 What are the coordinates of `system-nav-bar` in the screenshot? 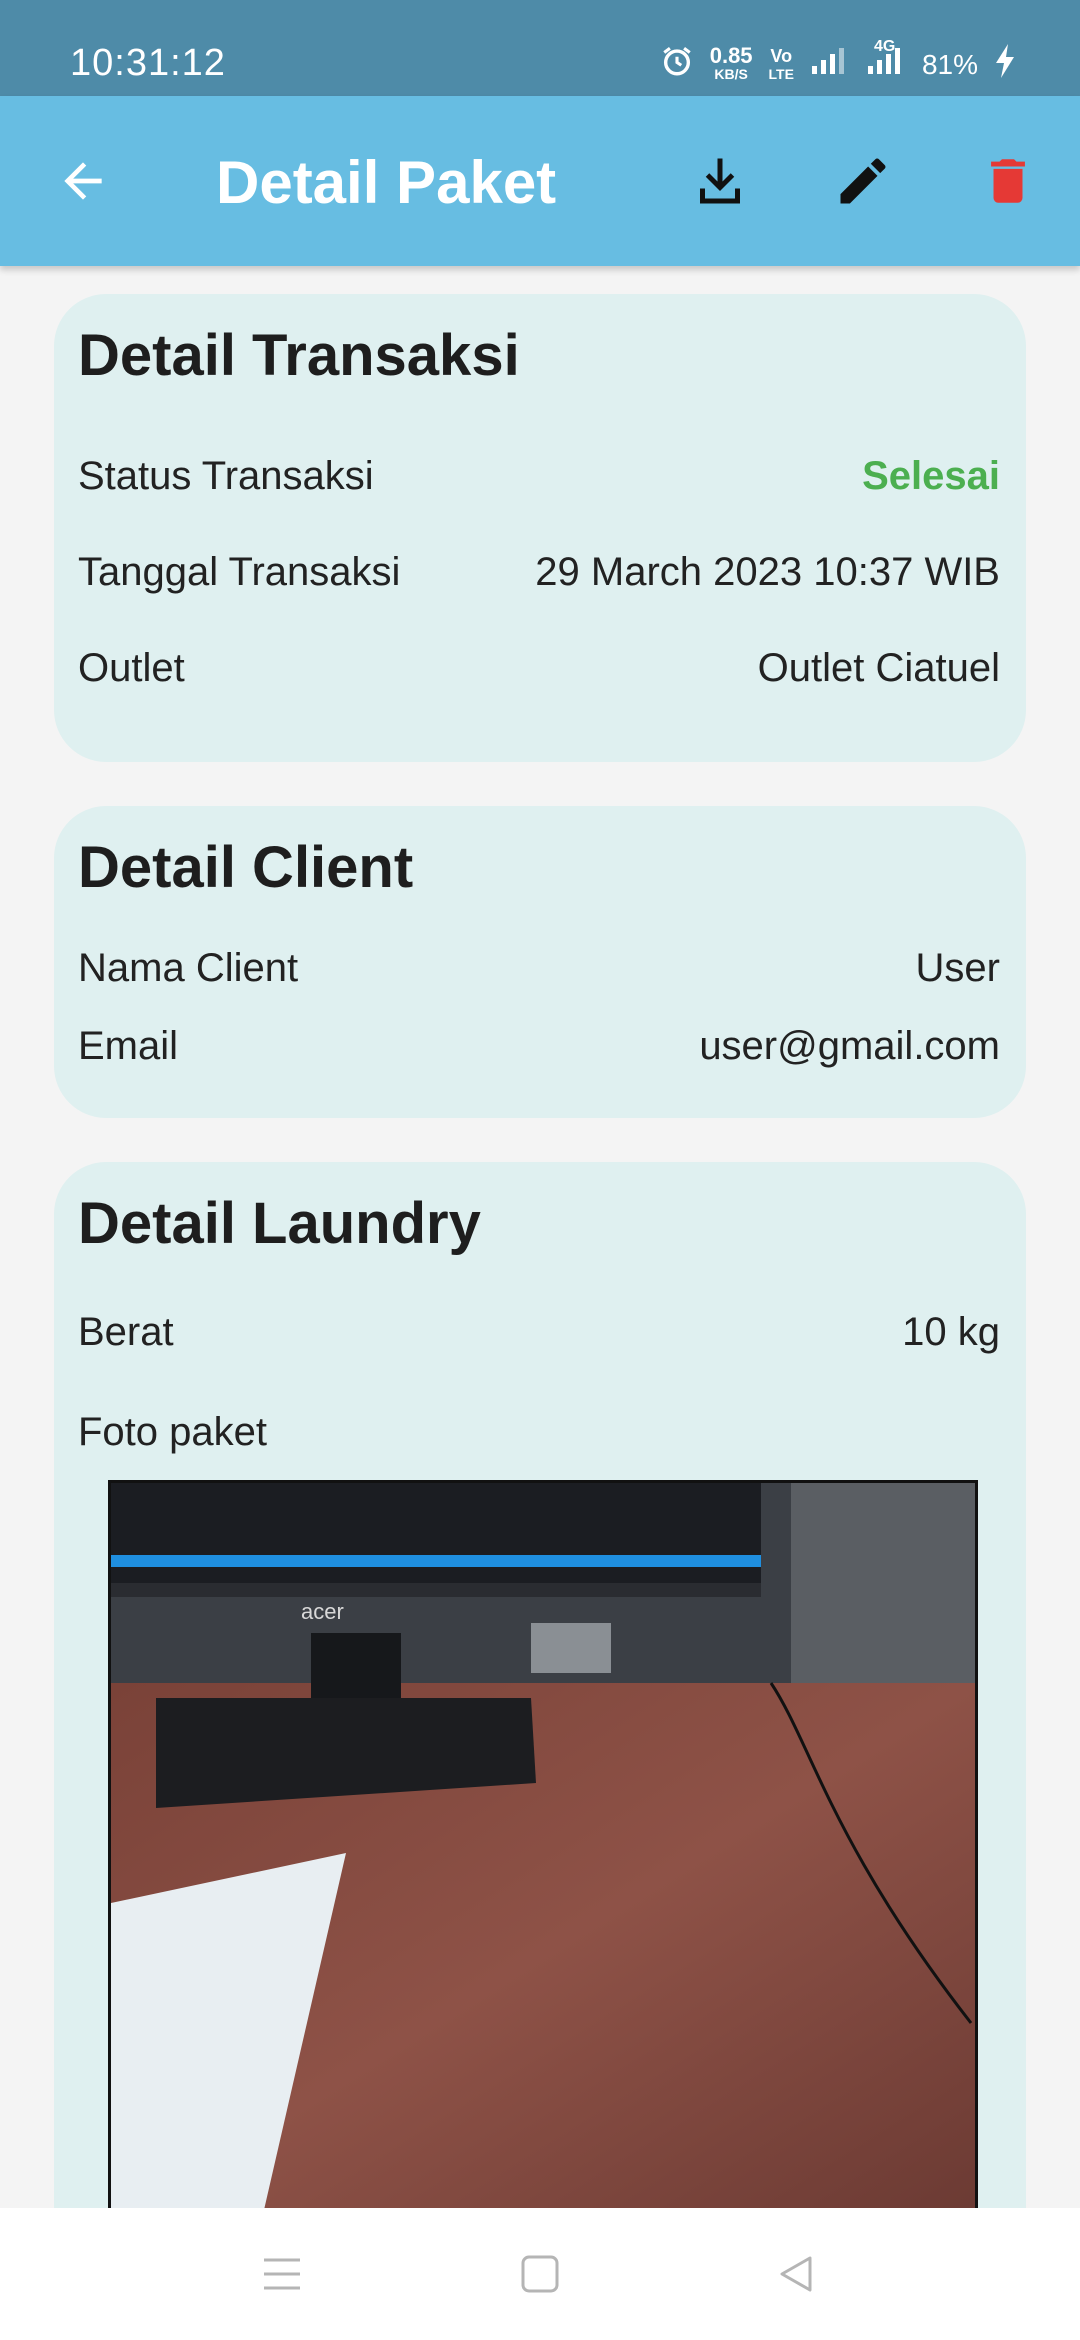 It's located at (540, 2274).